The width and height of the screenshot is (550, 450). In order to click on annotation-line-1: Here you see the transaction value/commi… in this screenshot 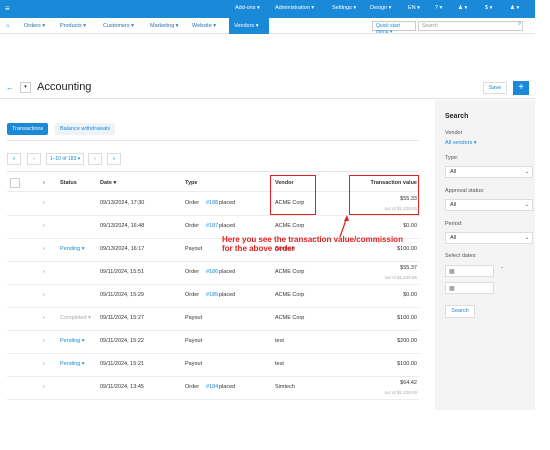, I will do `click(312, 239)`.